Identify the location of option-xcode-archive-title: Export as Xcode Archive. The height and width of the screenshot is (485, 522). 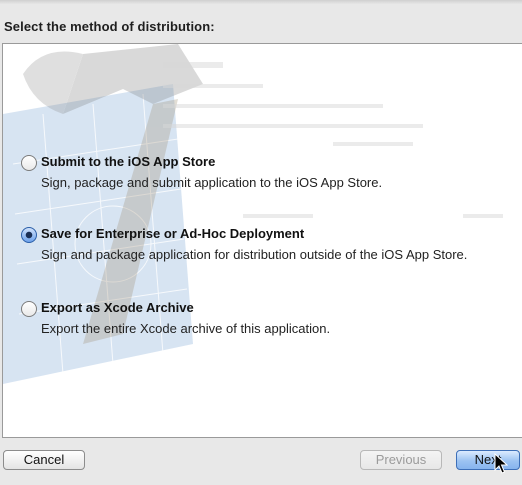
(117, 307).